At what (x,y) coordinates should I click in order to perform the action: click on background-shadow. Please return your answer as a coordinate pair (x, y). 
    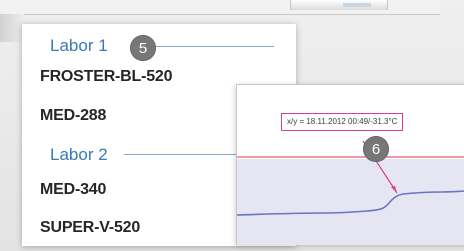
    Looking at the image, I should click on (12, 28).